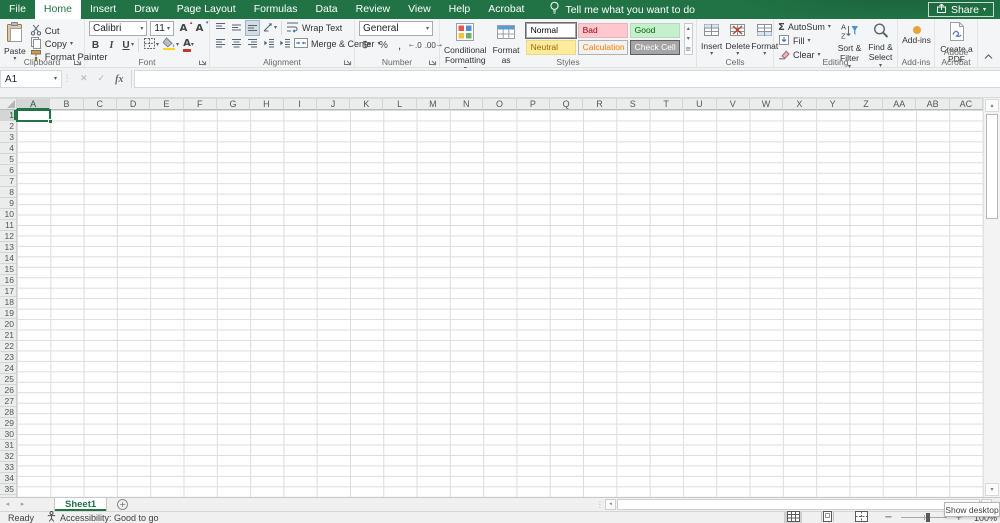 This screenshot has width=1000, height=523. Describe the element at coordinates (102, 79) in the screenshot. I see `enter-button: ✓` at that location.